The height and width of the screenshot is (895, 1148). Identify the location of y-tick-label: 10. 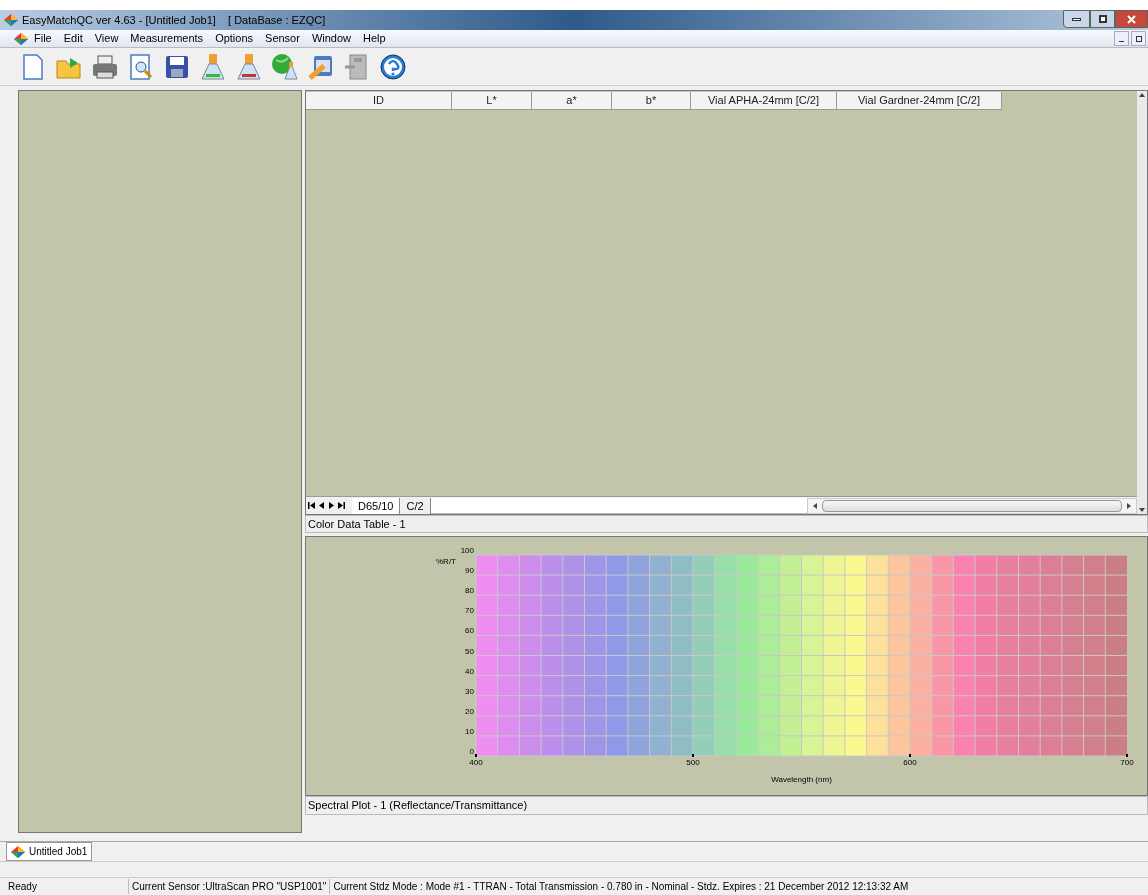
(469, 731).